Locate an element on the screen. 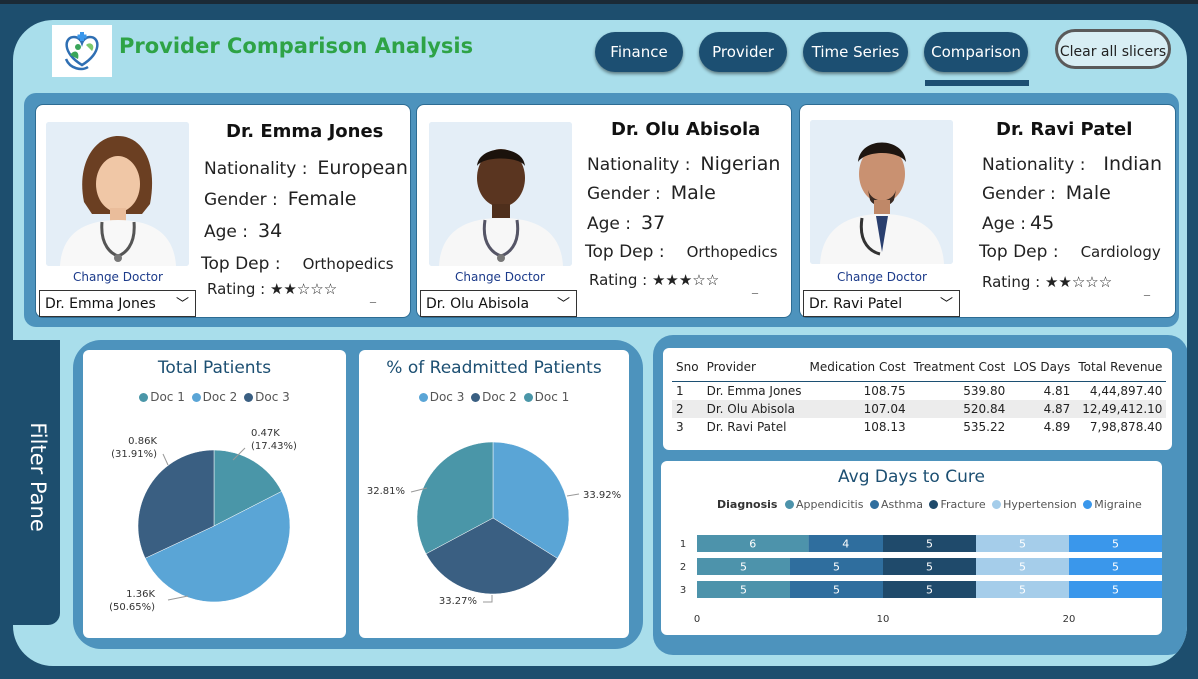  change-doctor-dropdown: Dr. Emma Jones ﹀ is located at coordinates (117, 303).